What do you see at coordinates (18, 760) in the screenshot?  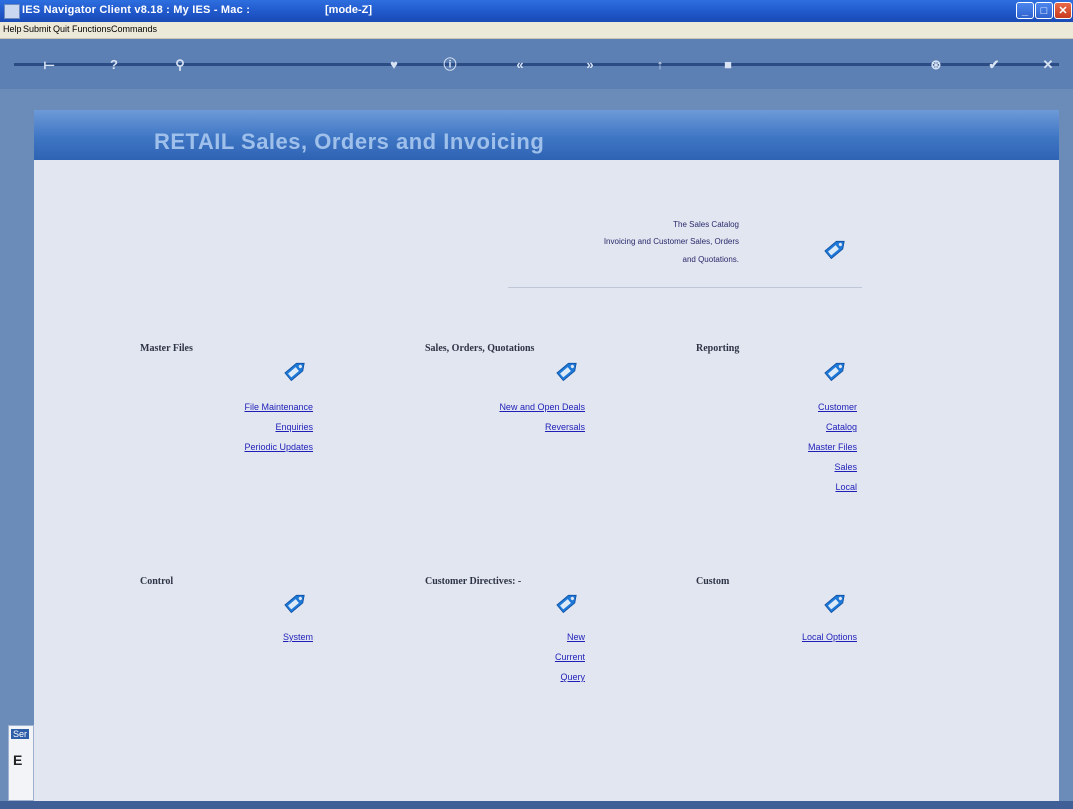 I see `side-tab-value: E` at bounding box center [18, 760].